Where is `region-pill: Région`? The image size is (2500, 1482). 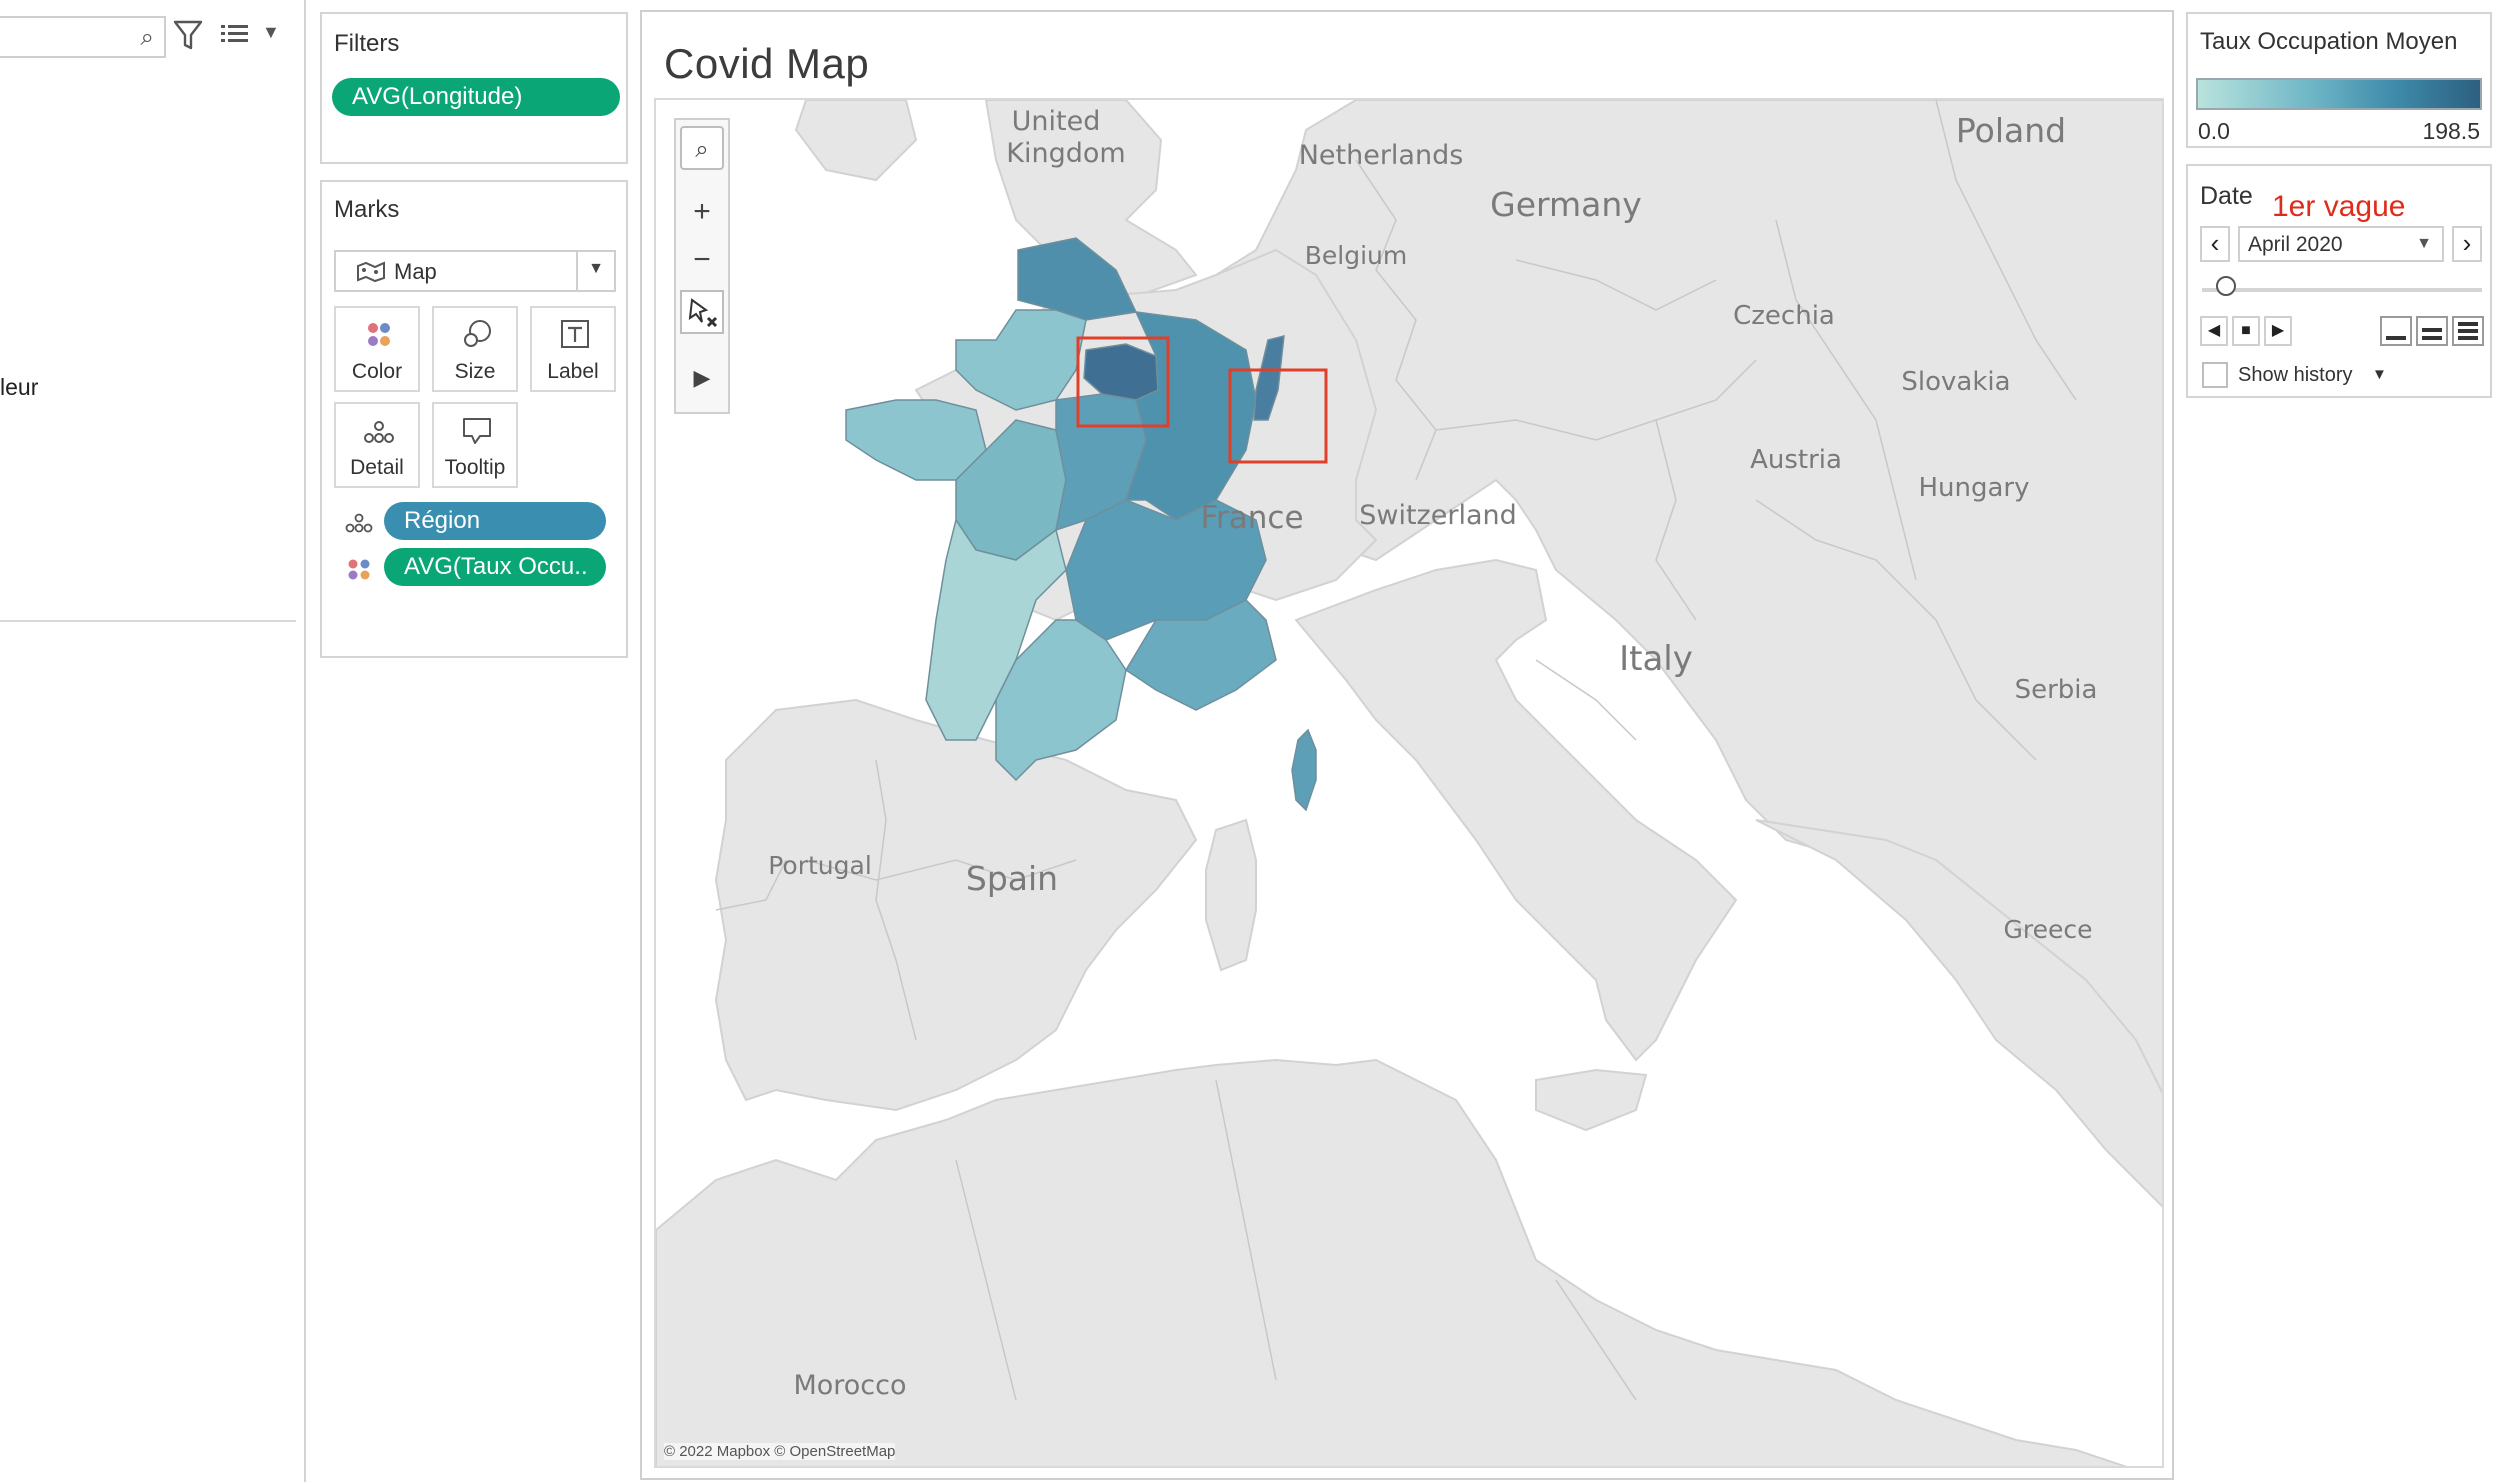
region-pill: Région is located at coordinates (495, 521).